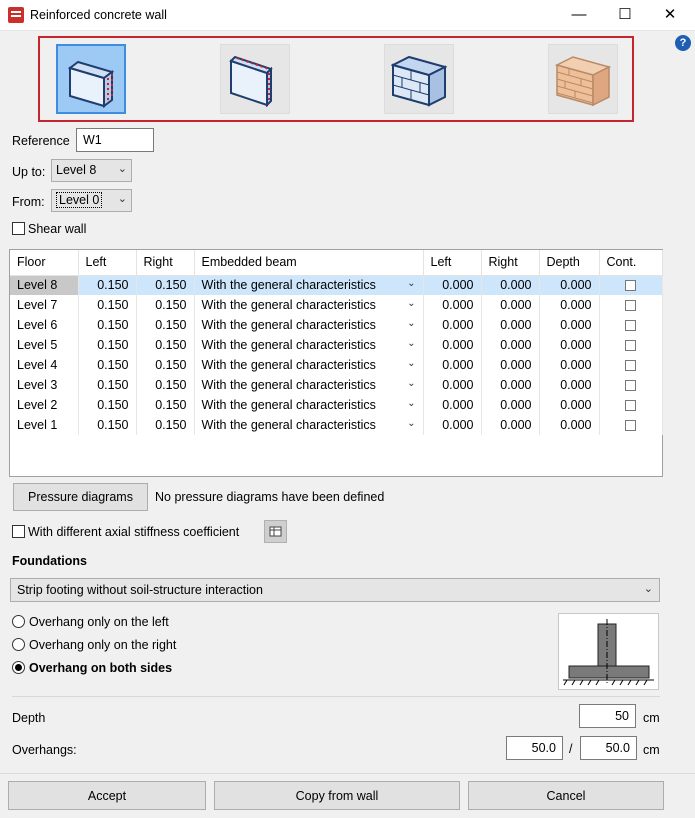 The image size is (695, 818). Describe the element at coordinates (18, 644) in the screenshot. I see `overhang-right-radio` at that location.